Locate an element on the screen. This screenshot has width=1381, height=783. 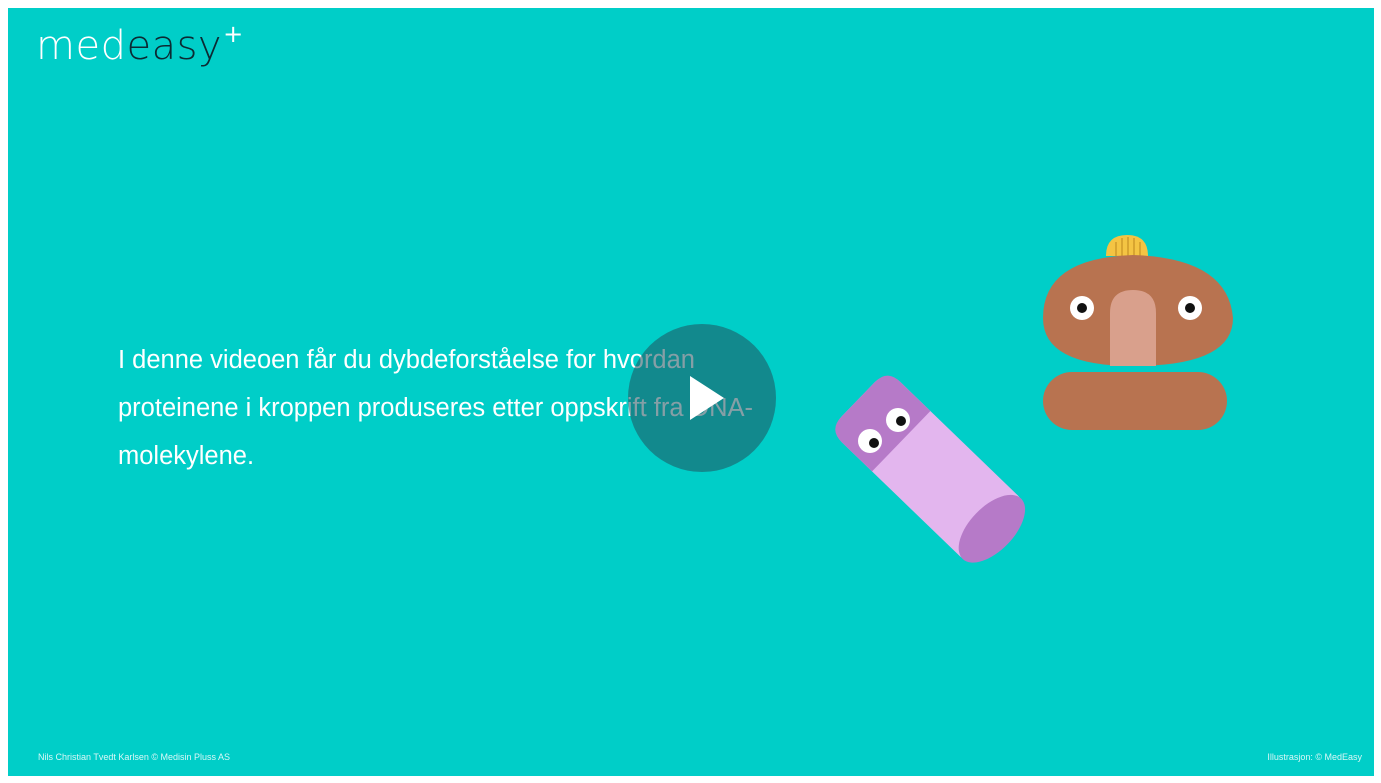
character-nose is located at coordinates (1133, 328).